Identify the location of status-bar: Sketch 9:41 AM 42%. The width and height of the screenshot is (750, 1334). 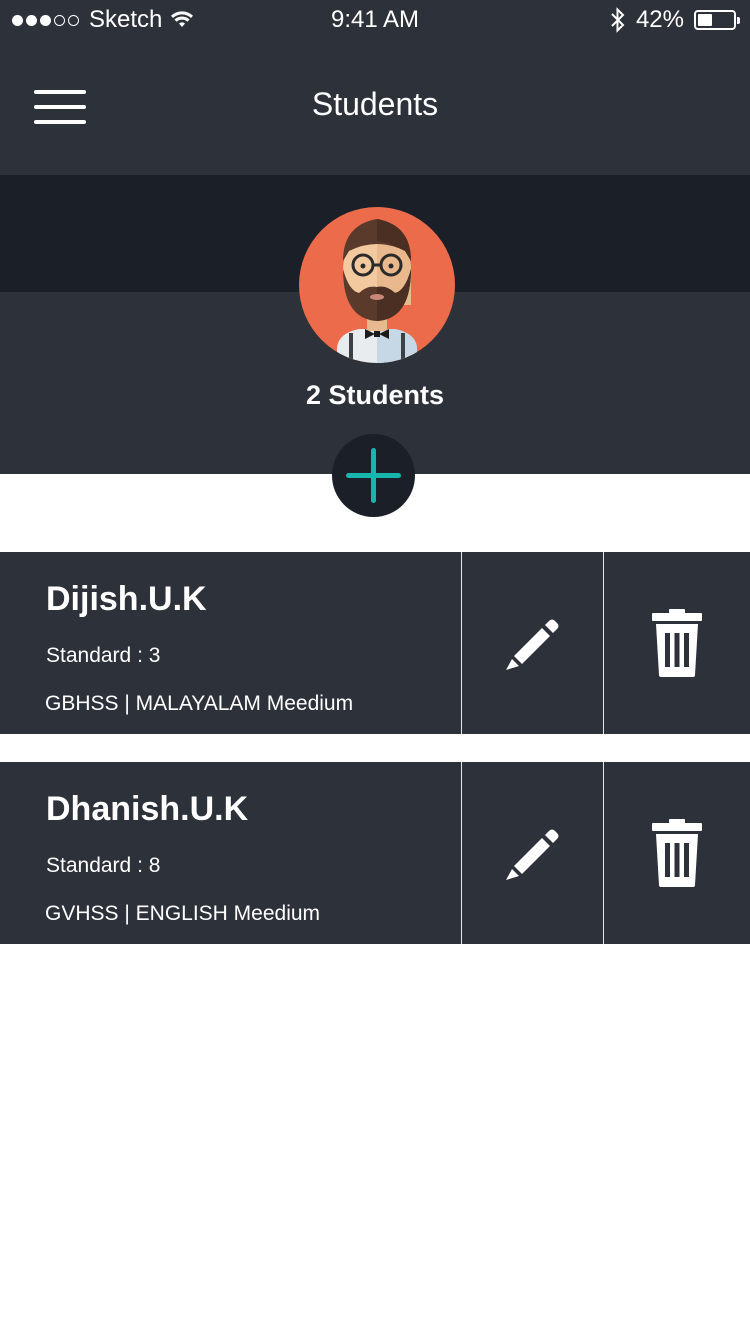
(375, 20).